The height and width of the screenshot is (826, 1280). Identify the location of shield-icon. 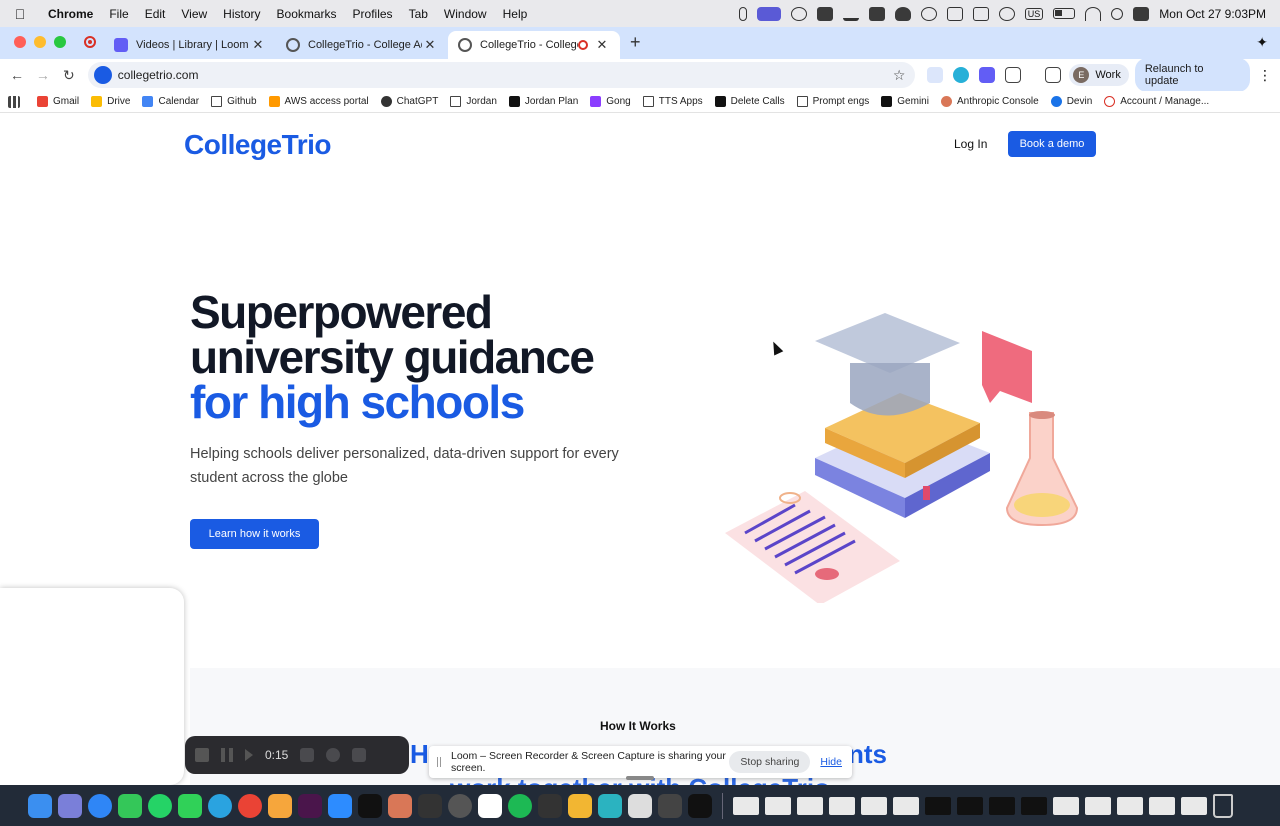
(902, 13).